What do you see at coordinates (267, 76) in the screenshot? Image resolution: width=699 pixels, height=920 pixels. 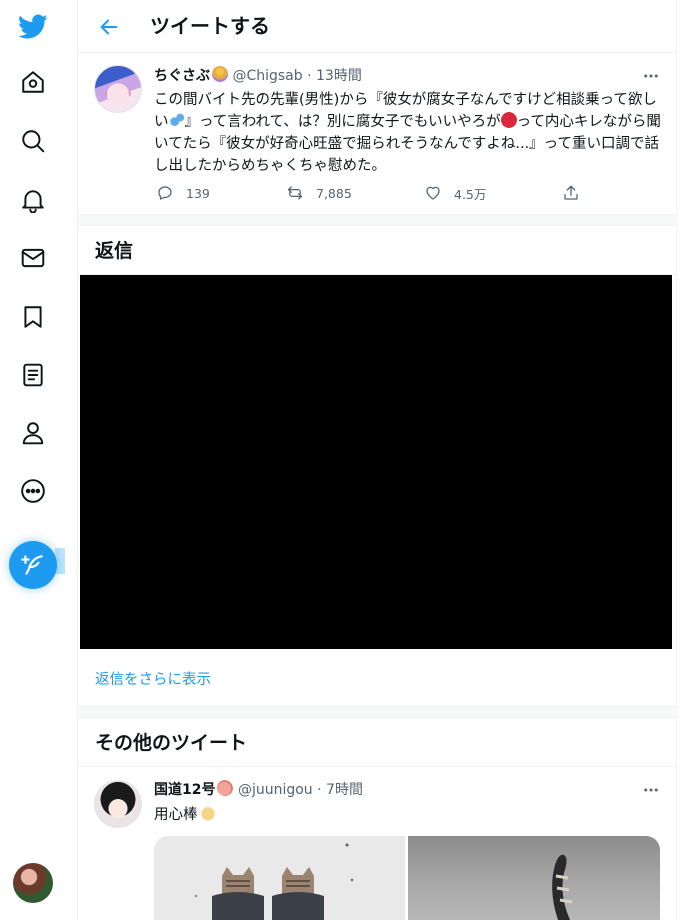 I see `author-handle: @Chigsab` at bounding box center [267, 76].